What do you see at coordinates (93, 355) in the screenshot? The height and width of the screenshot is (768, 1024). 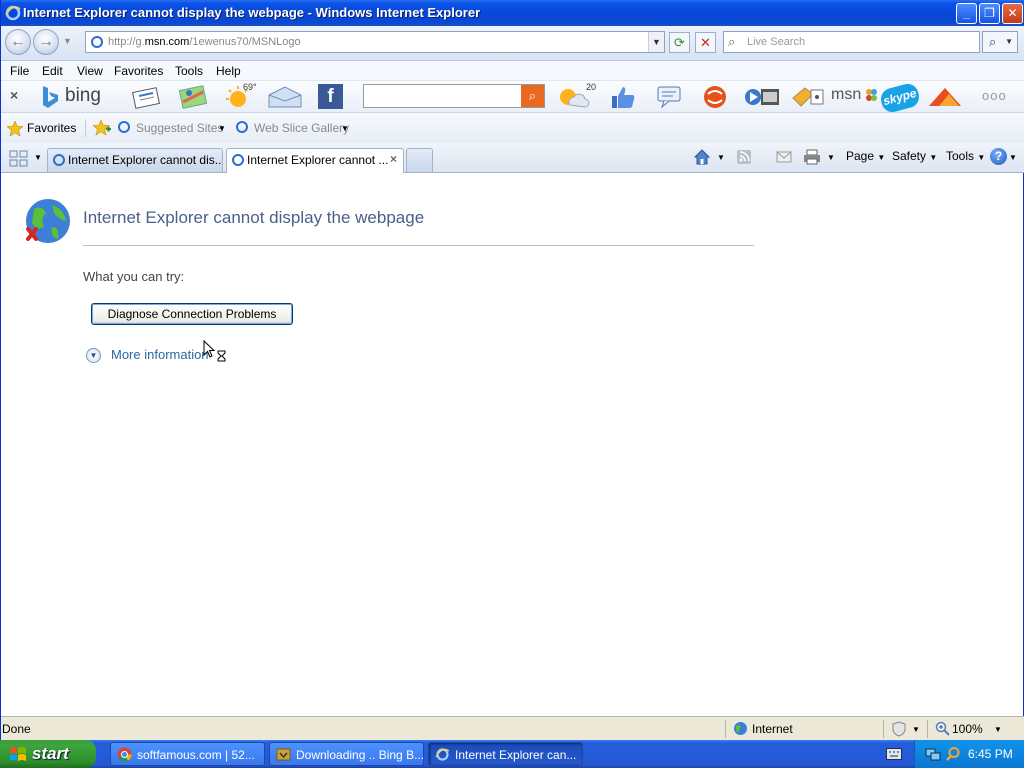 I see `expand-chevron-icon: ▼` at bounding box center [93, 355].